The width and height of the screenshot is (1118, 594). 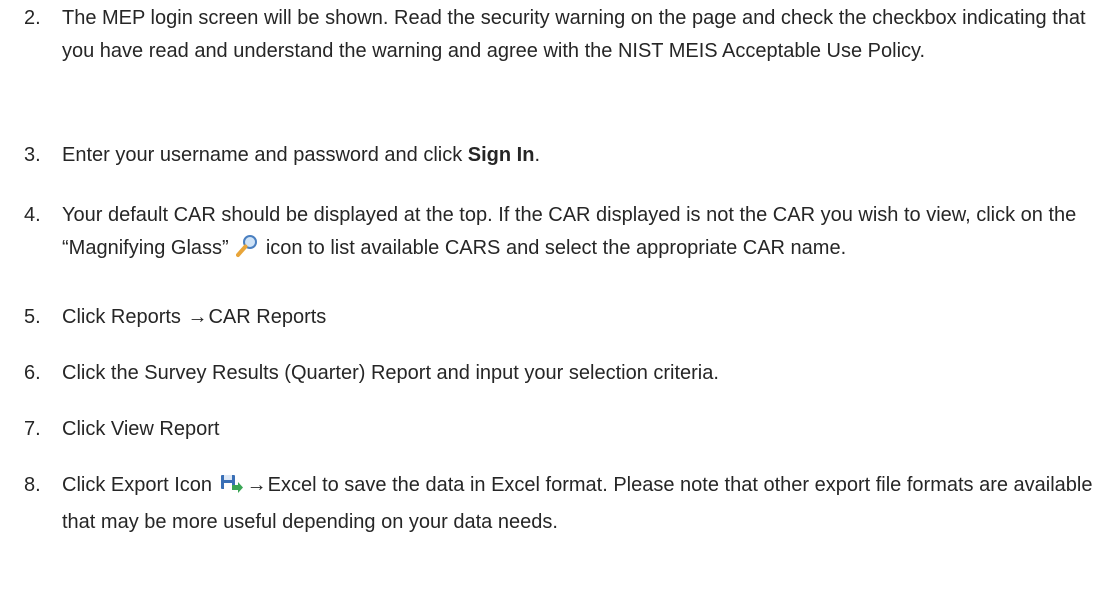 I want to click on step-number: 4., so click(x=32, y=215).